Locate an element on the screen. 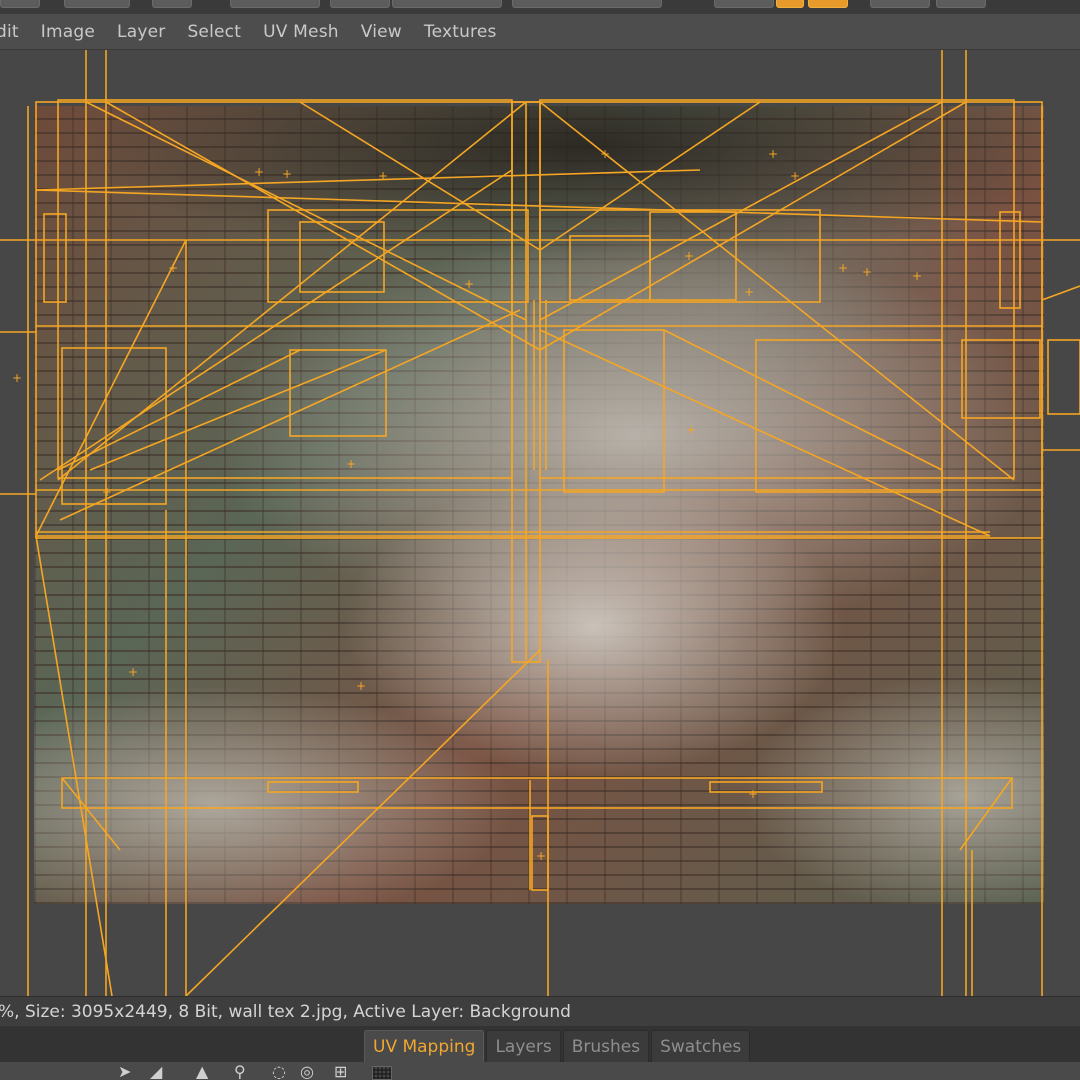  triangle-icon: ◢ is located at coordinates (156, 1072).